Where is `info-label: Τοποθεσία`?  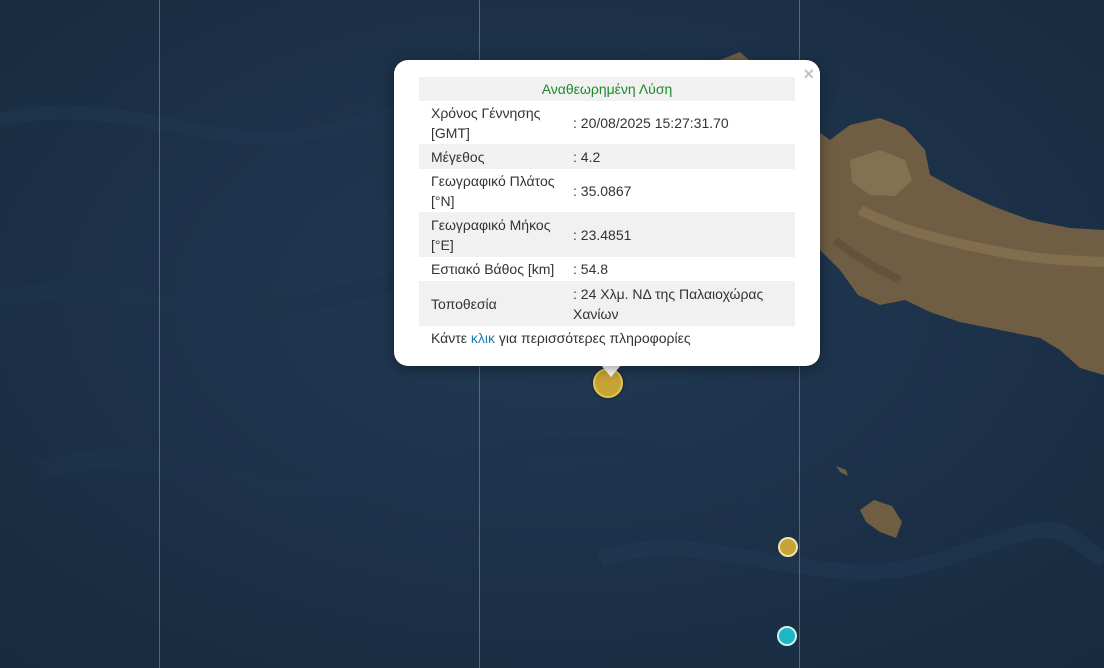 info-label: Τοποθεσία is located at coordinates (464, 303).